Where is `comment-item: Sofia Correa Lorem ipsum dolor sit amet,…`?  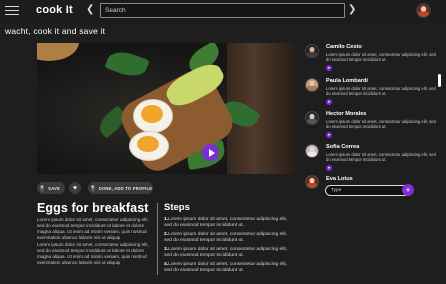
comment-item: Sofia Correa Lorem ipsum dolor sit amet,… is located at coordinates (370, 158).